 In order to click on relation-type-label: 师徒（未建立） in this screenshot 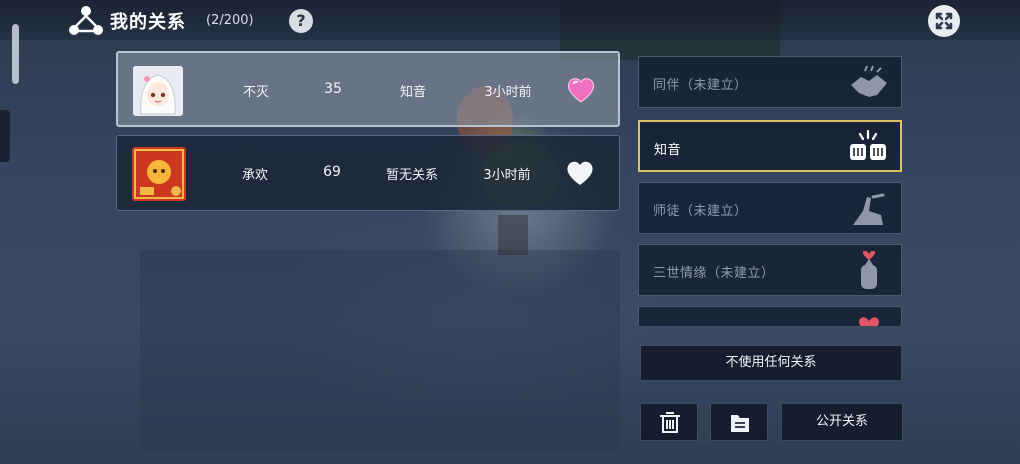, I will do `click(700, 211)`.